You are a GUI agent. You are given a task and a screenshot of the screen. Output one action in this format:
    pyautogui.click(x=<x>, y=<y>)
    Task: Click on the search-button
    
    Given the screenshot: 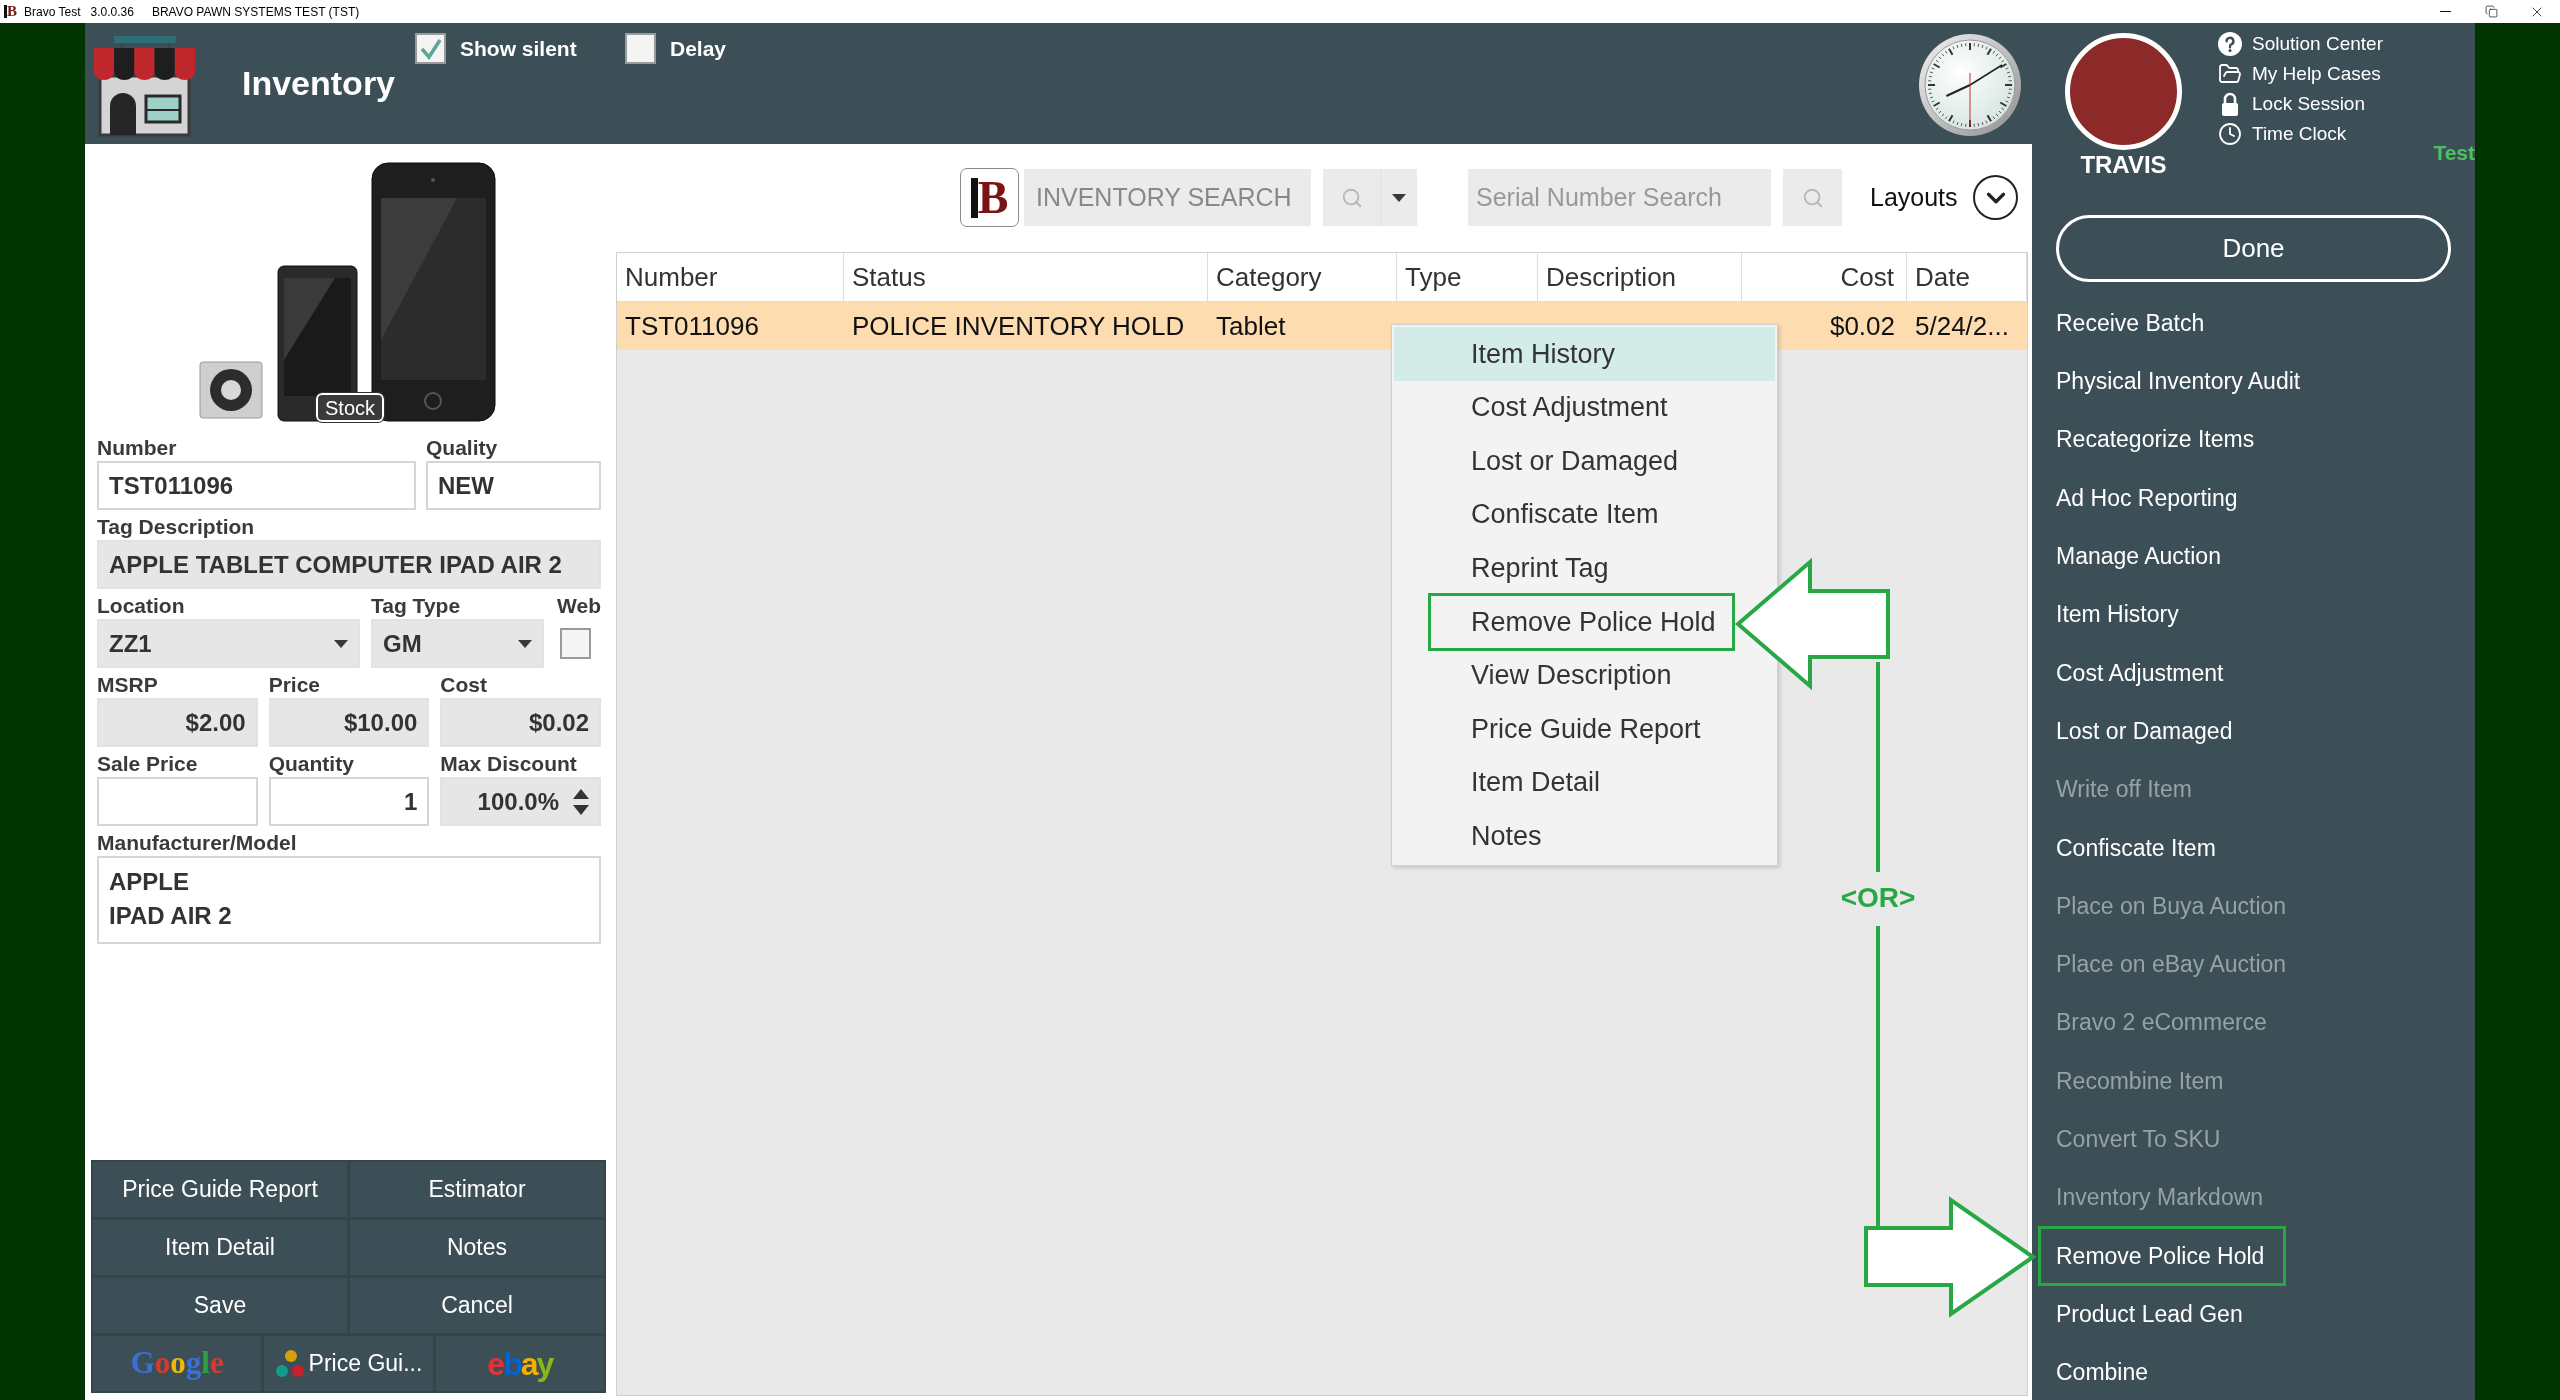 What is the action you would take?
    pyautogui.click(x=1812, y=197)
    